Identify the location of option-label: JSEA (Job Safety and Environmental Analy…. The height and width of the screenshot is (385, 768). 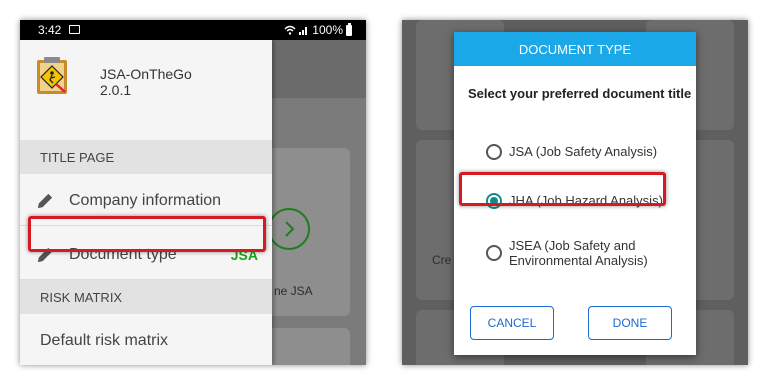
(578, 253).